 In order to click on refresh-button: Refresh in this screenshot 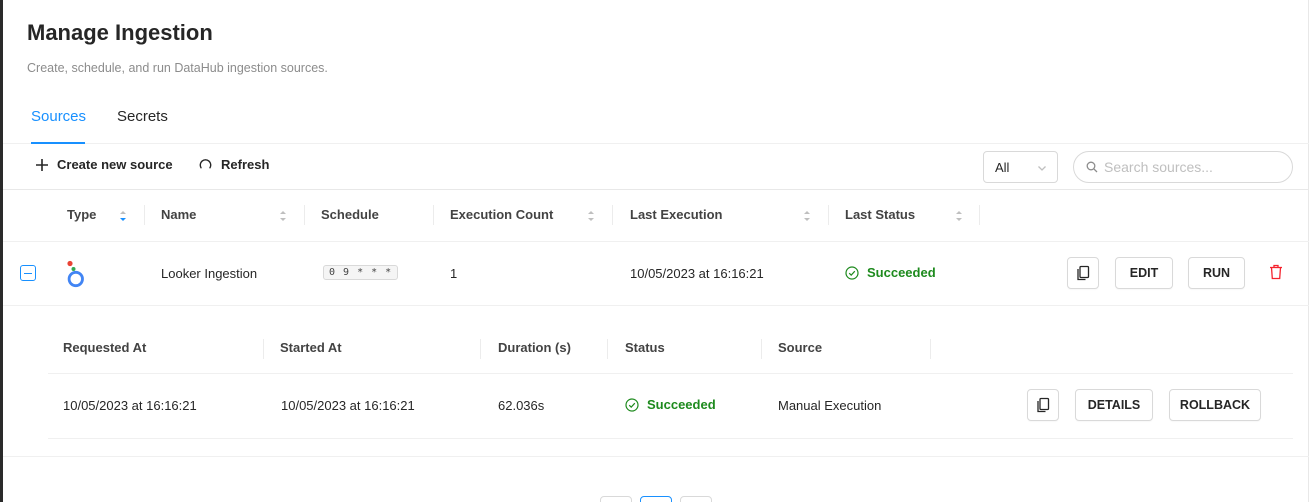, I will do `click(233, 164)`.